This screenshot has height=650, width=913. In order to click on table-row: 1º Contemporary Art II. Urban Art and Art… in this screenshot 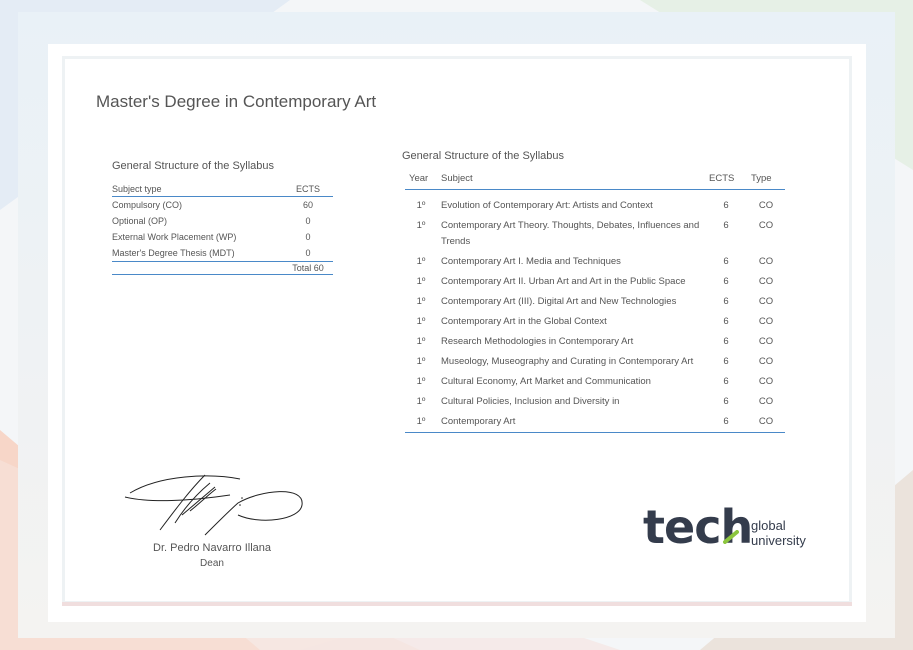, I will do `click(595, 282)`.